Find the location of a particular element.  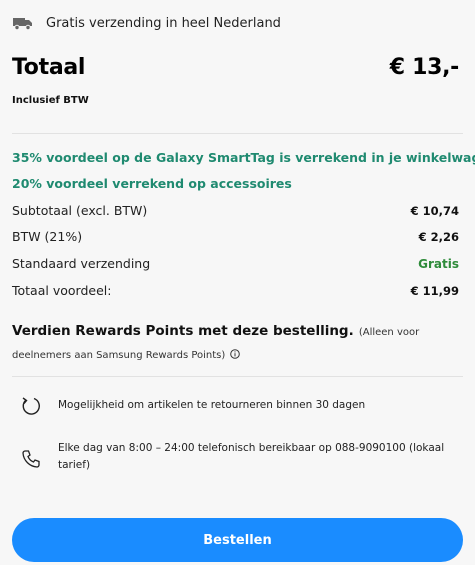

total-row: Totaal € 13,- is located at coordinates (235, 67).